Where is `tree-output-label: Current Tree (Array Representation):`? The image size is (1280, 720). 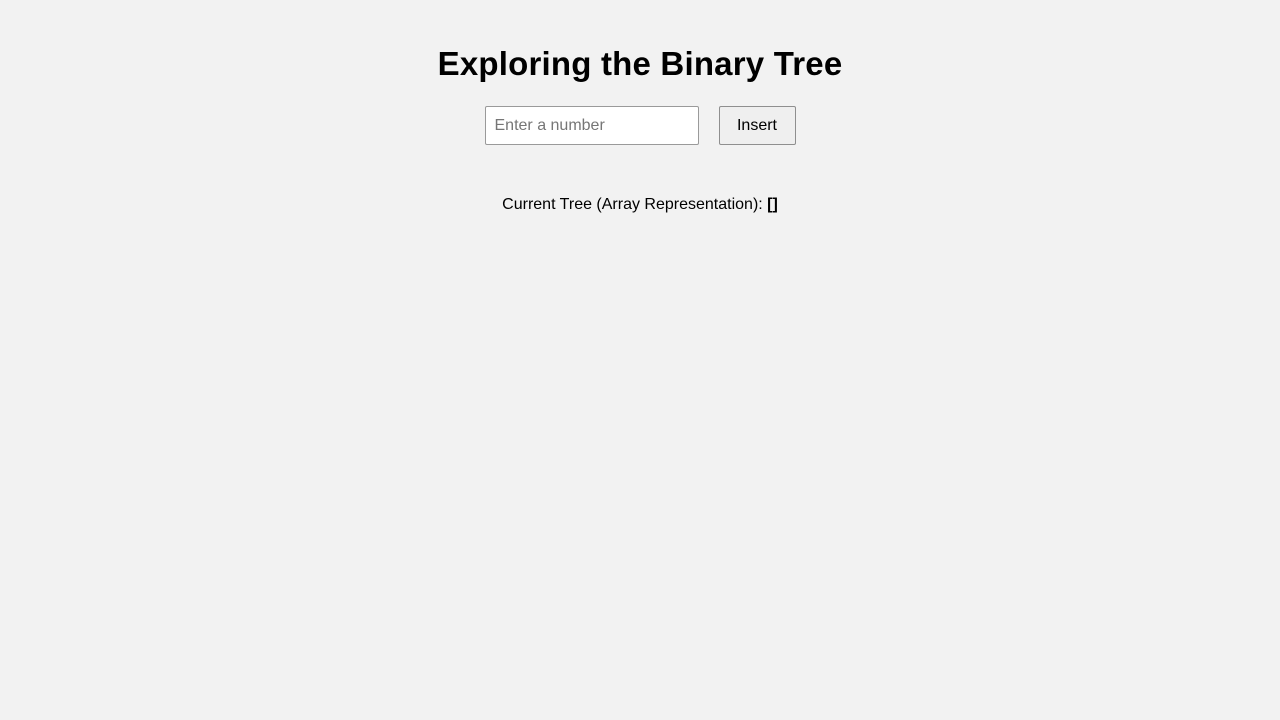 tree-output-label: Current Tree (Array Representation): is located at coordinates (632, 204).